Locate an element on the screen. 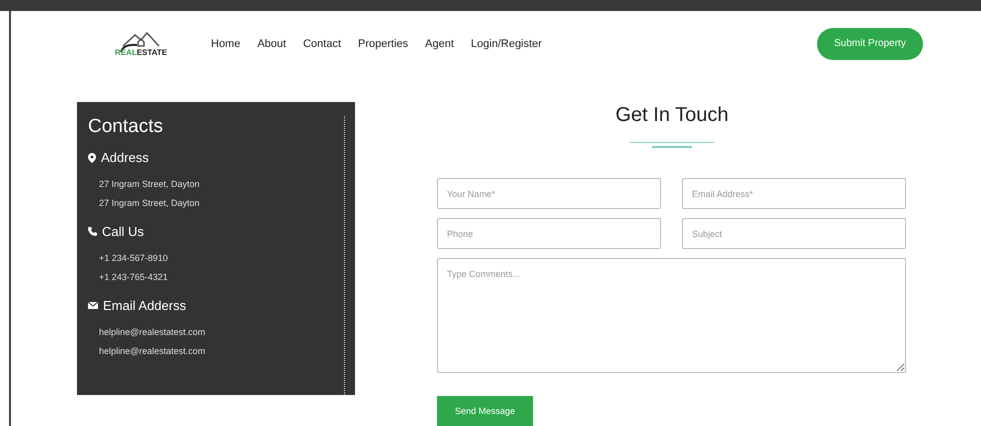 The image size is (981, 426). input-field: Subject is located at coordinates (794, 233).